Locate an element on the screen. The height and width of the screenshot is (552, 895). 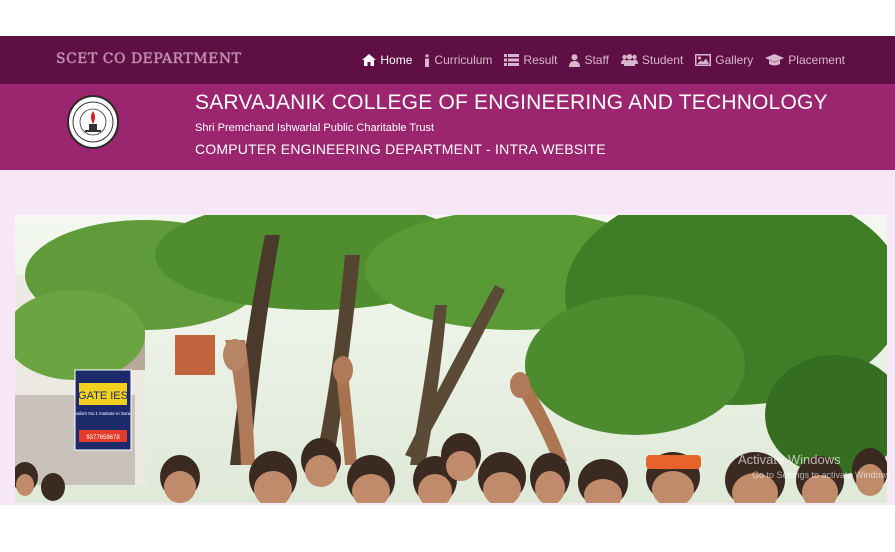
nav-item-staff-label: Staff is located at coordinates (596, 60).